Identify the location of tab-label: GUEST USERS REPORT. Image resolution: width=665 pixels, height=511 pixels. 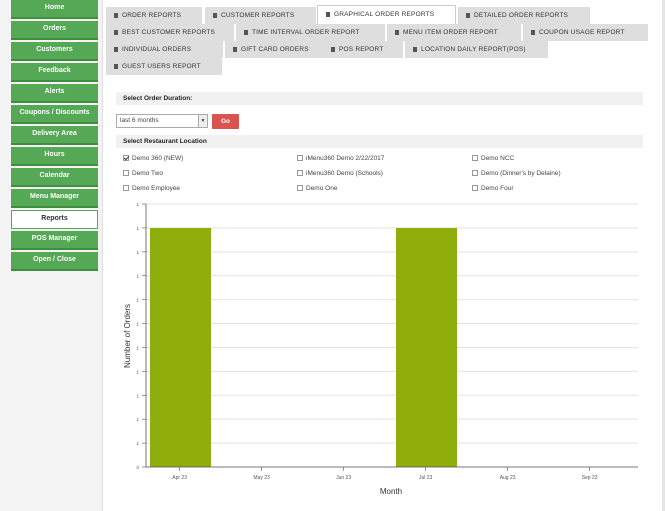
(161, 66).